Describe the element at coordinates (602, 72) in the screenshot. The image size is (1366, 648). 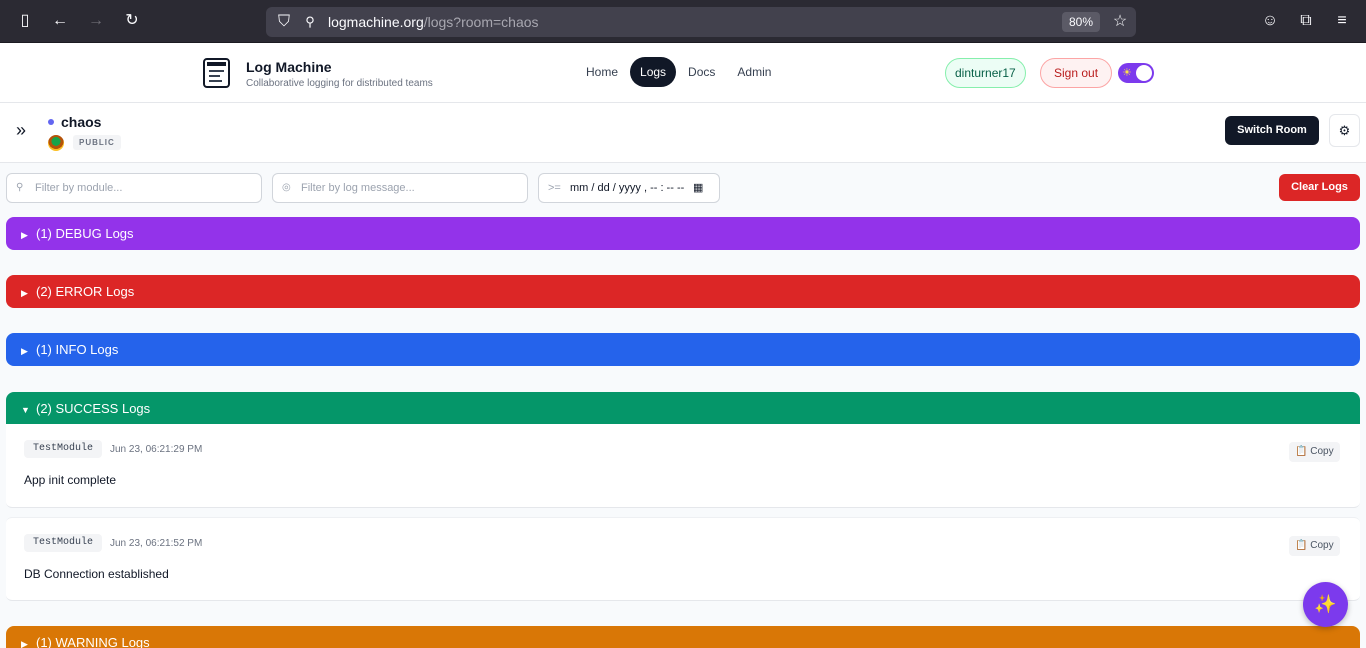
I see `nav-home: Home` at that location.